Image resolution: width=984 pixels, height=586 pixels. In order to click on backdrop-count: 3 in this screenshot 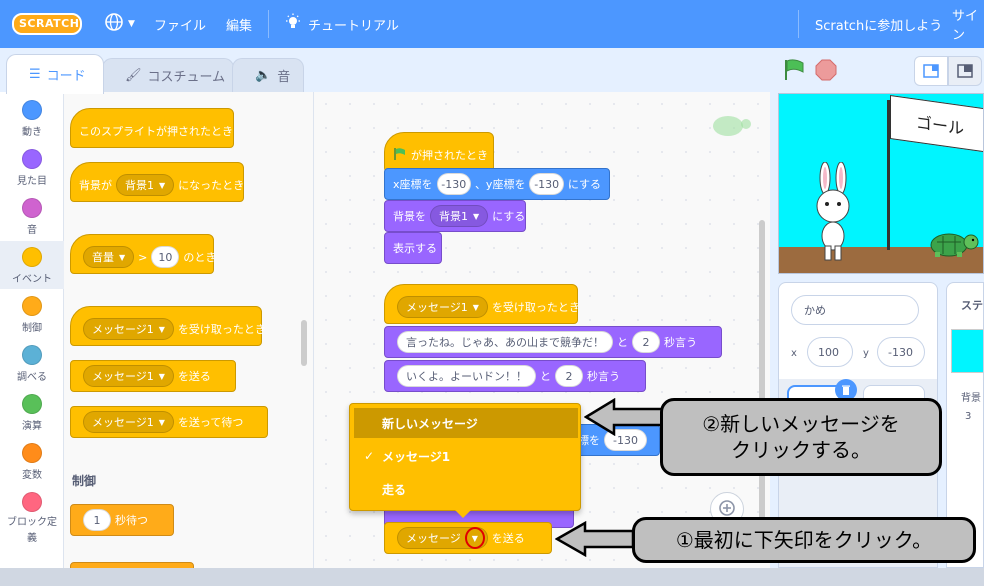, I will do `click(968, 416)`.